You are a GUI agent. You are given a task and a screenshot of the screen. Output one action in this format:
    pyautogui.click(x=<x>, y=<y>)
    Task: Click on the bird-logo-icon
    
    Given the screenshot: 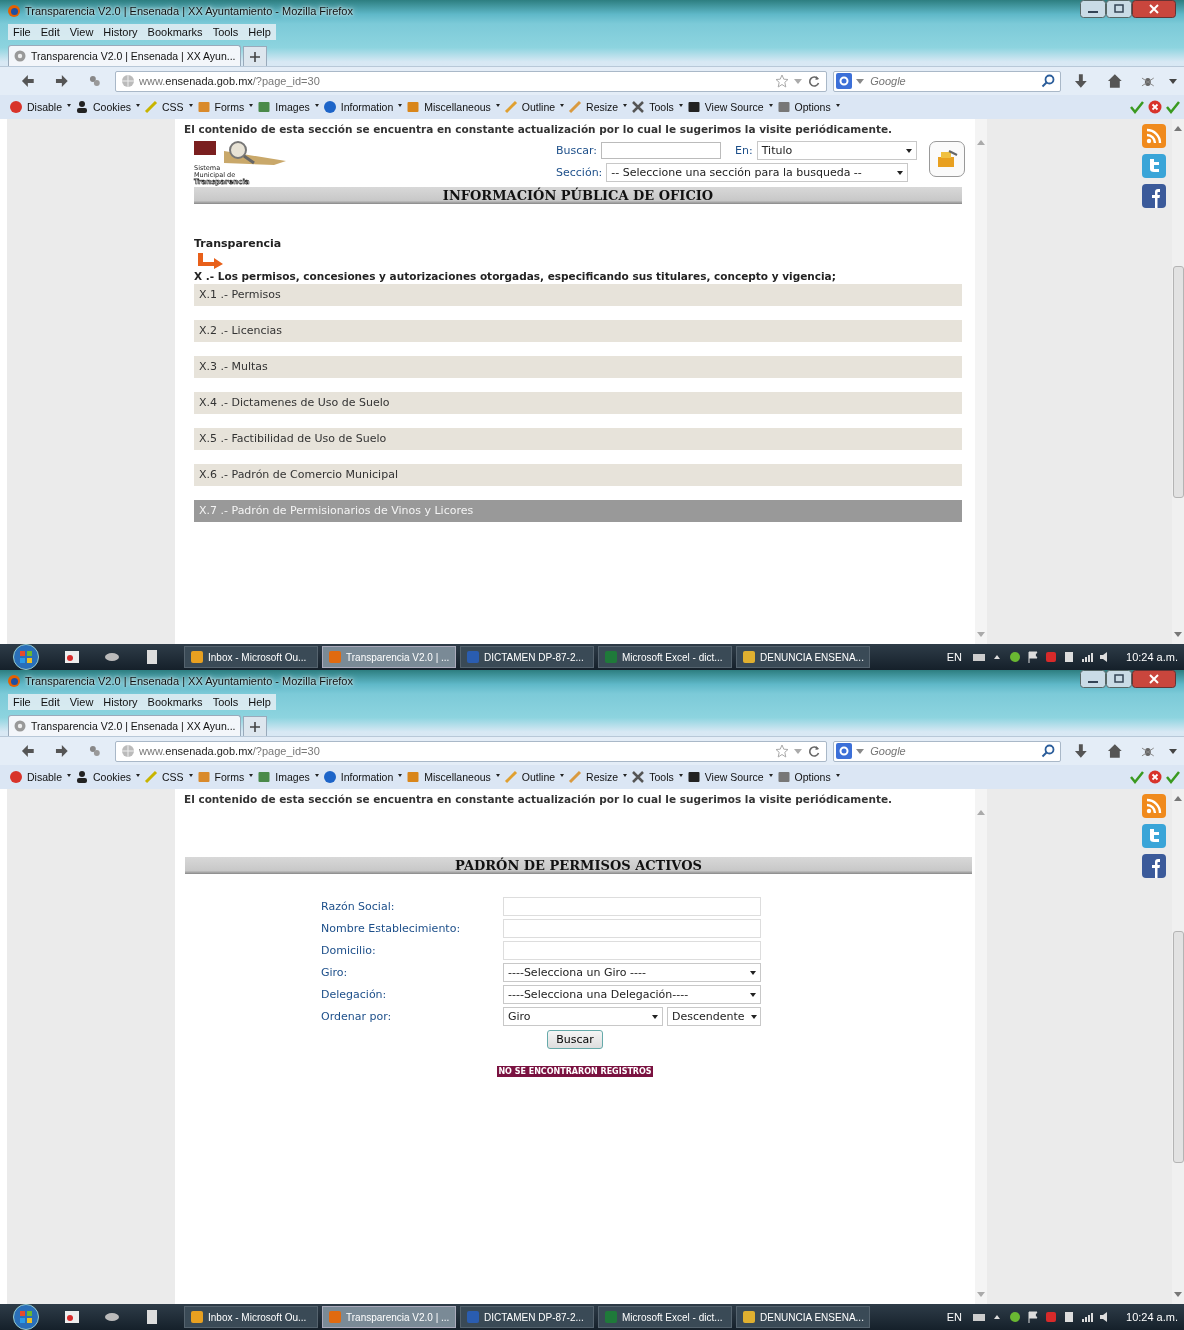 What is the action you would take?
    pyautogui.click(x=1154, y=836)
    